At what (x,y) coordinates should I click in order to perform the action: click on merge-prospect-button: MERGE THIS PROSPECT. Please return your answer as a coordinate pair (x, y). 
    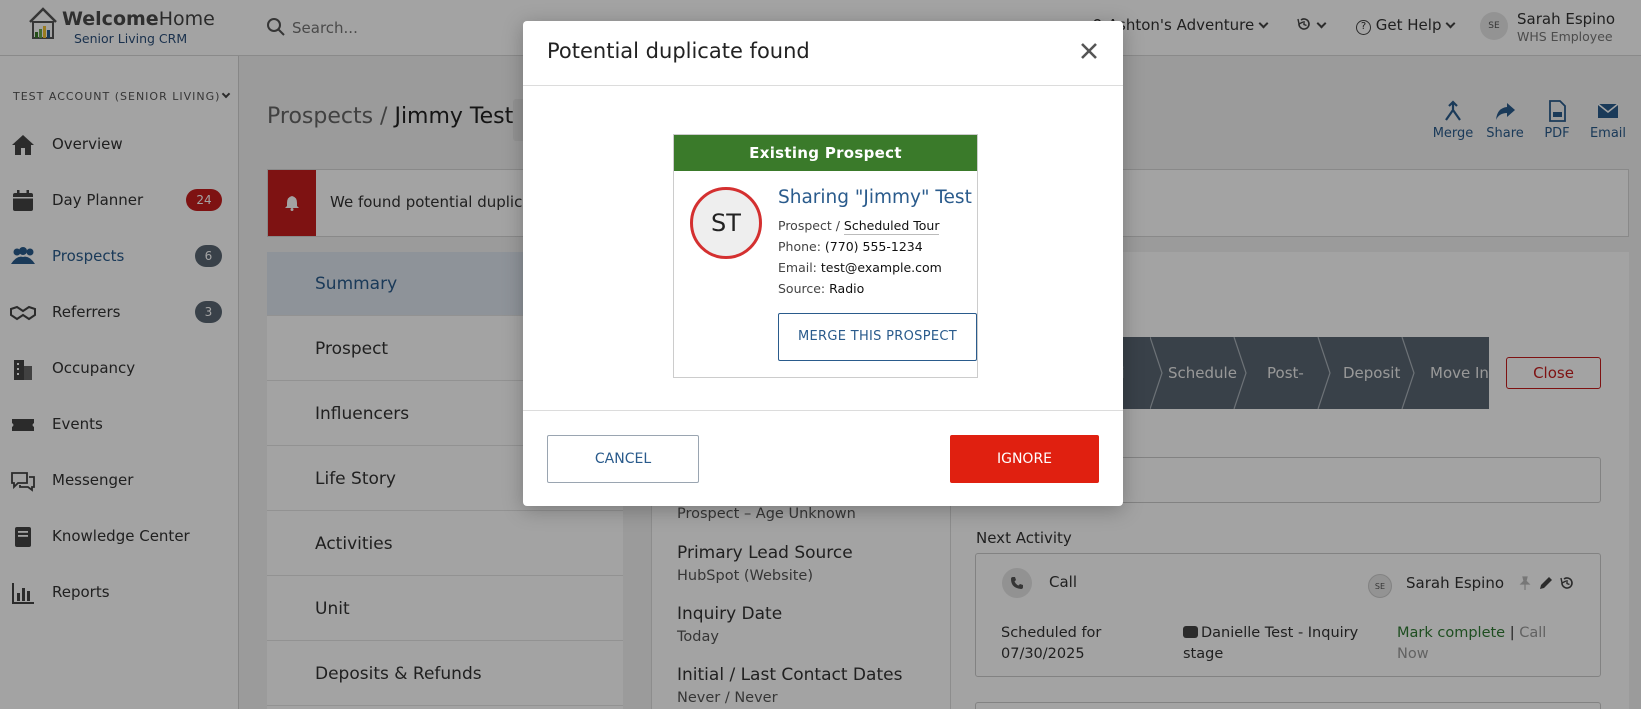
    Looking at the image, I should click on (877, 337).